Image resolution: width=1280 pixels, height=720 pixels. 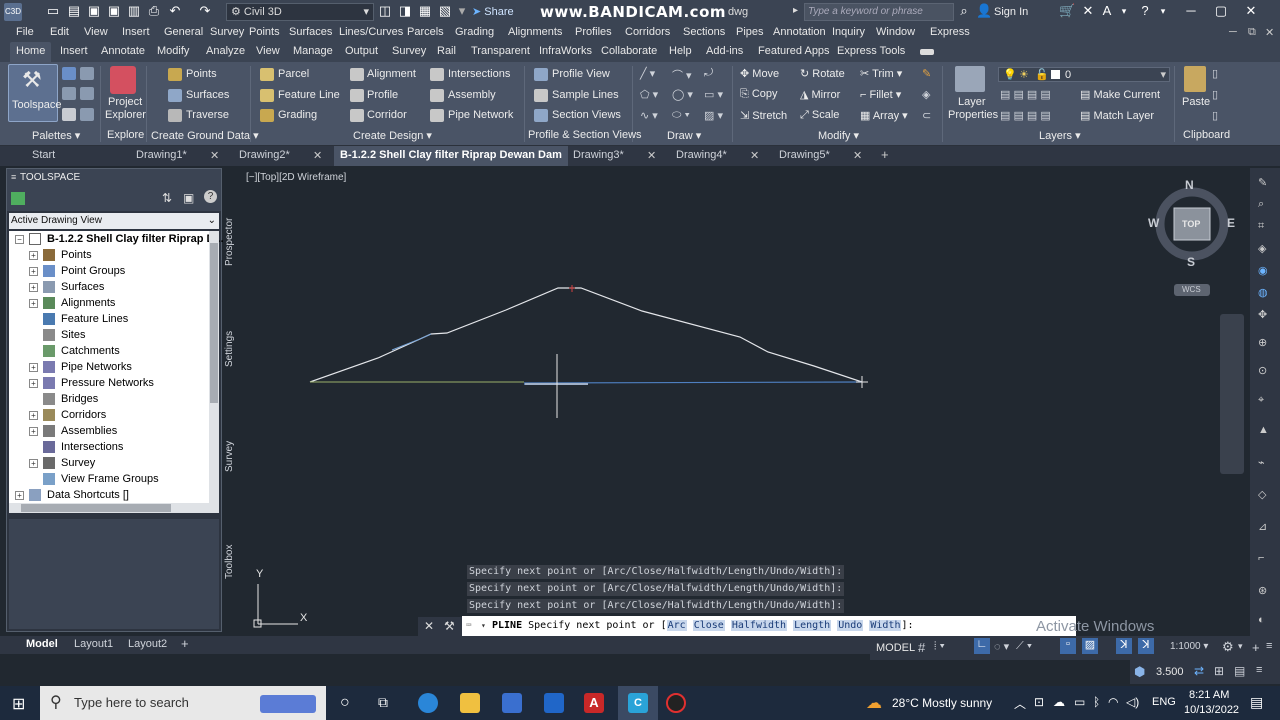 What do you see at coordinates (1189, 185) in the screenshot?
I see `compass-n: N` at bounding box center [1189, 185].